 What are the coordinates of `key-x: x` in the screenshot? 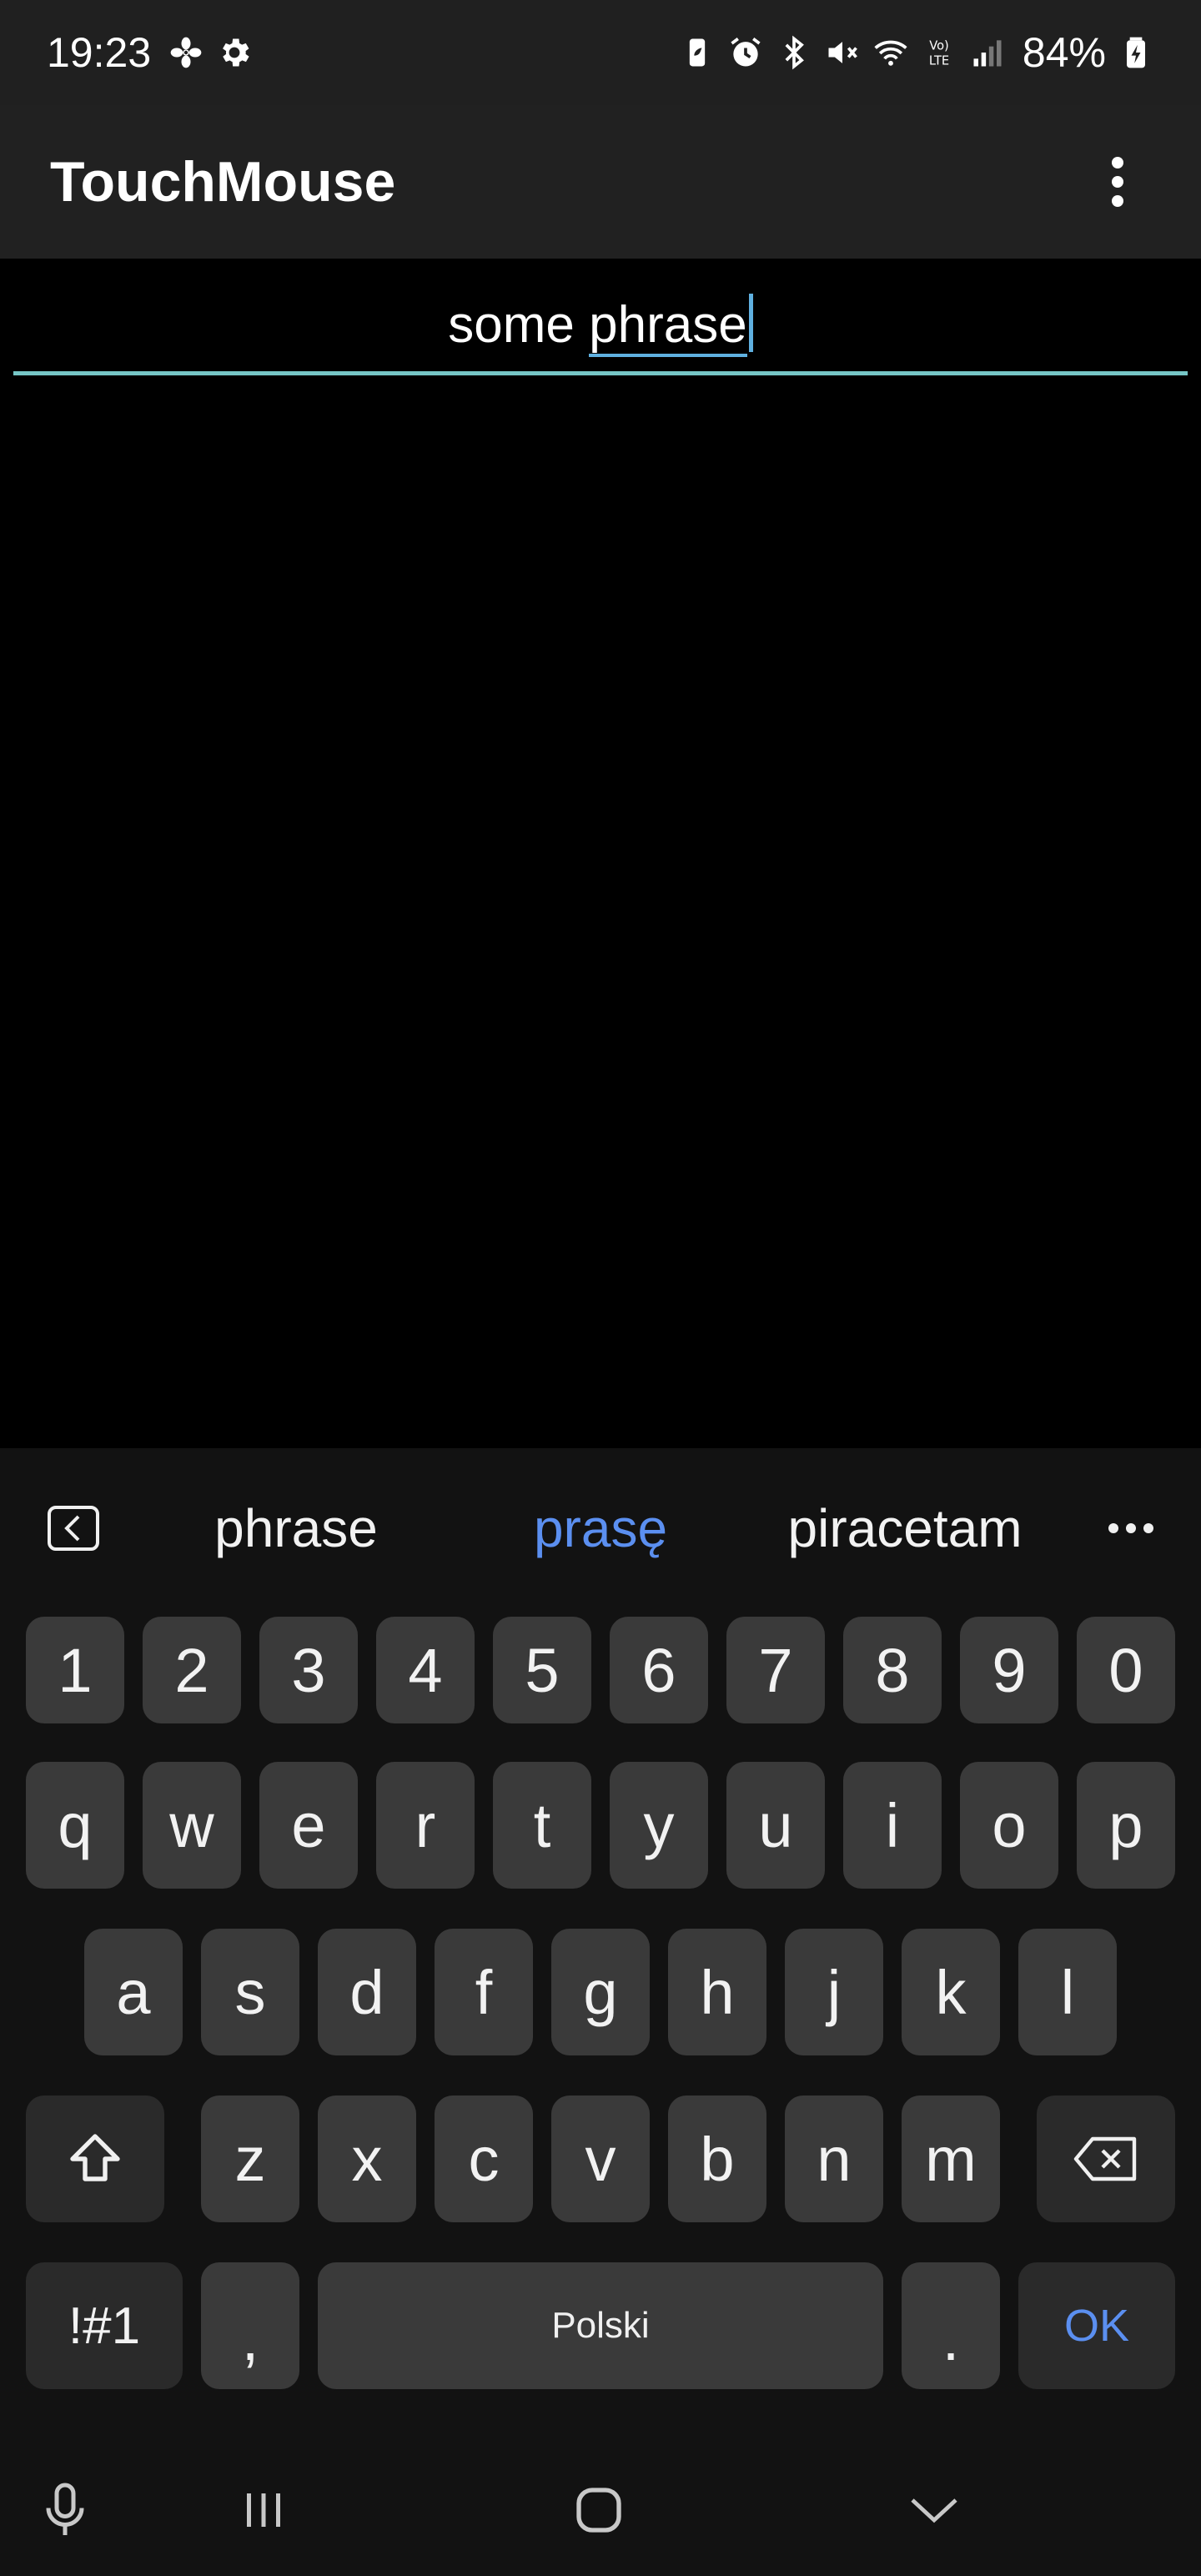 It's located at (367, 2159).